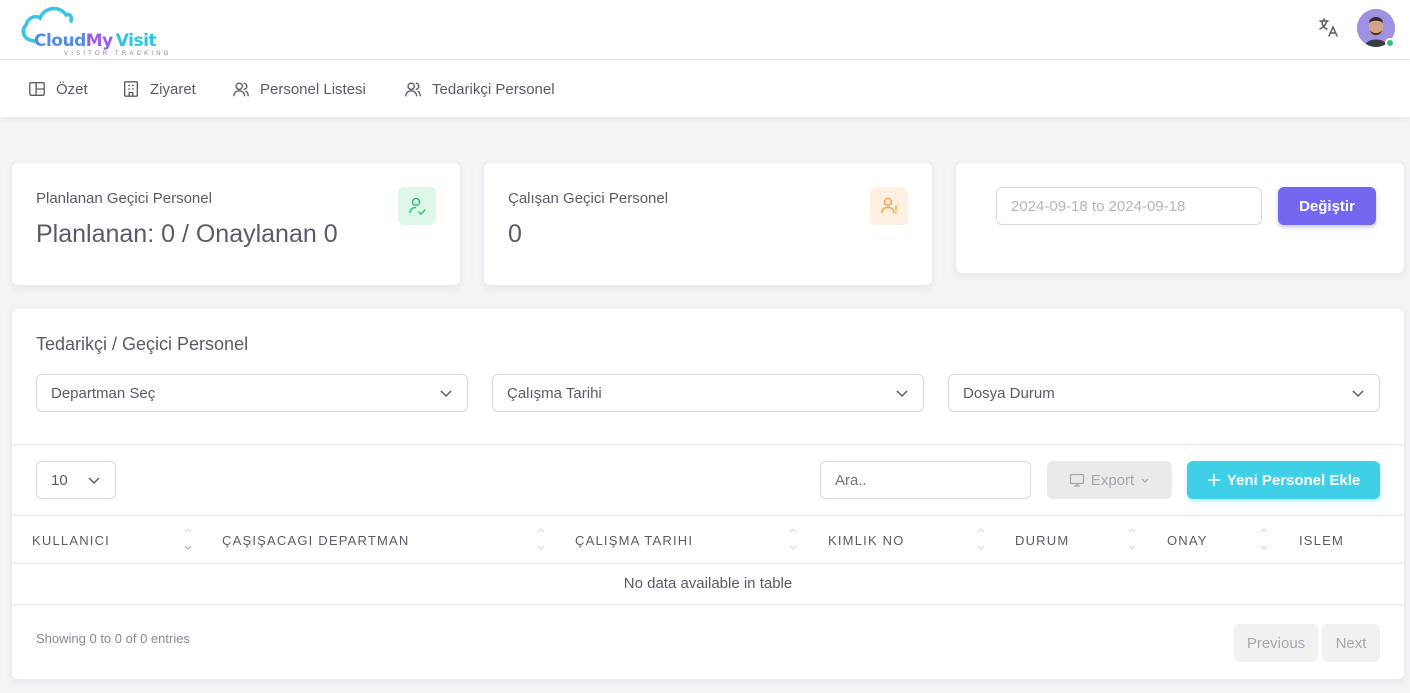 The width and height of the screenshot is (1410, 693). Describe the element at coordinates (1076, 480) in the screenshot. I see `monitor-icon` at that location.